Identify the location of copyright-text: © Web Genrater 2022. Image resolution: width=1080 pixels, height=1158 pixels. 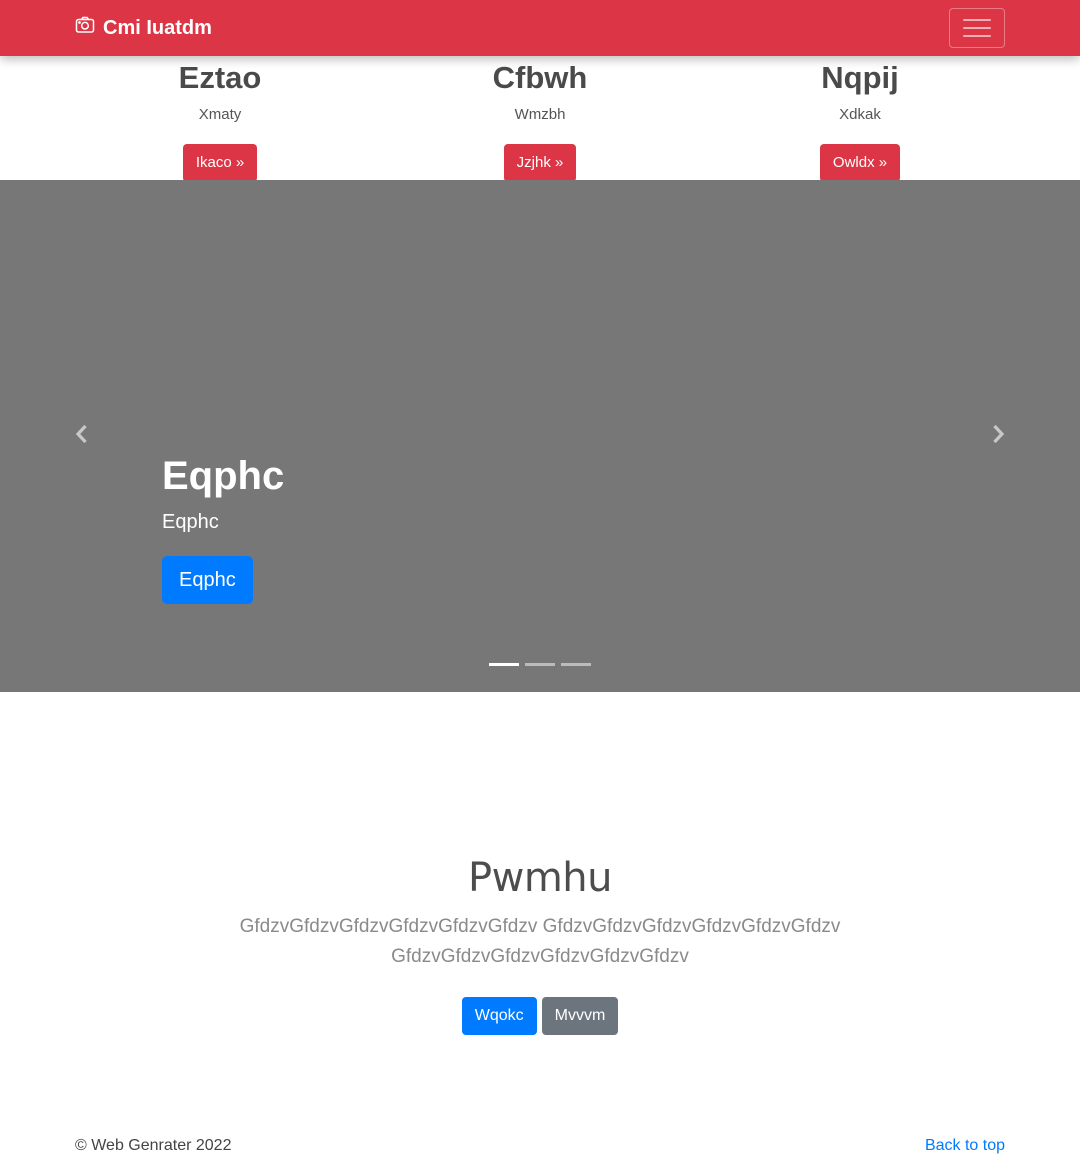
(153, 1145).